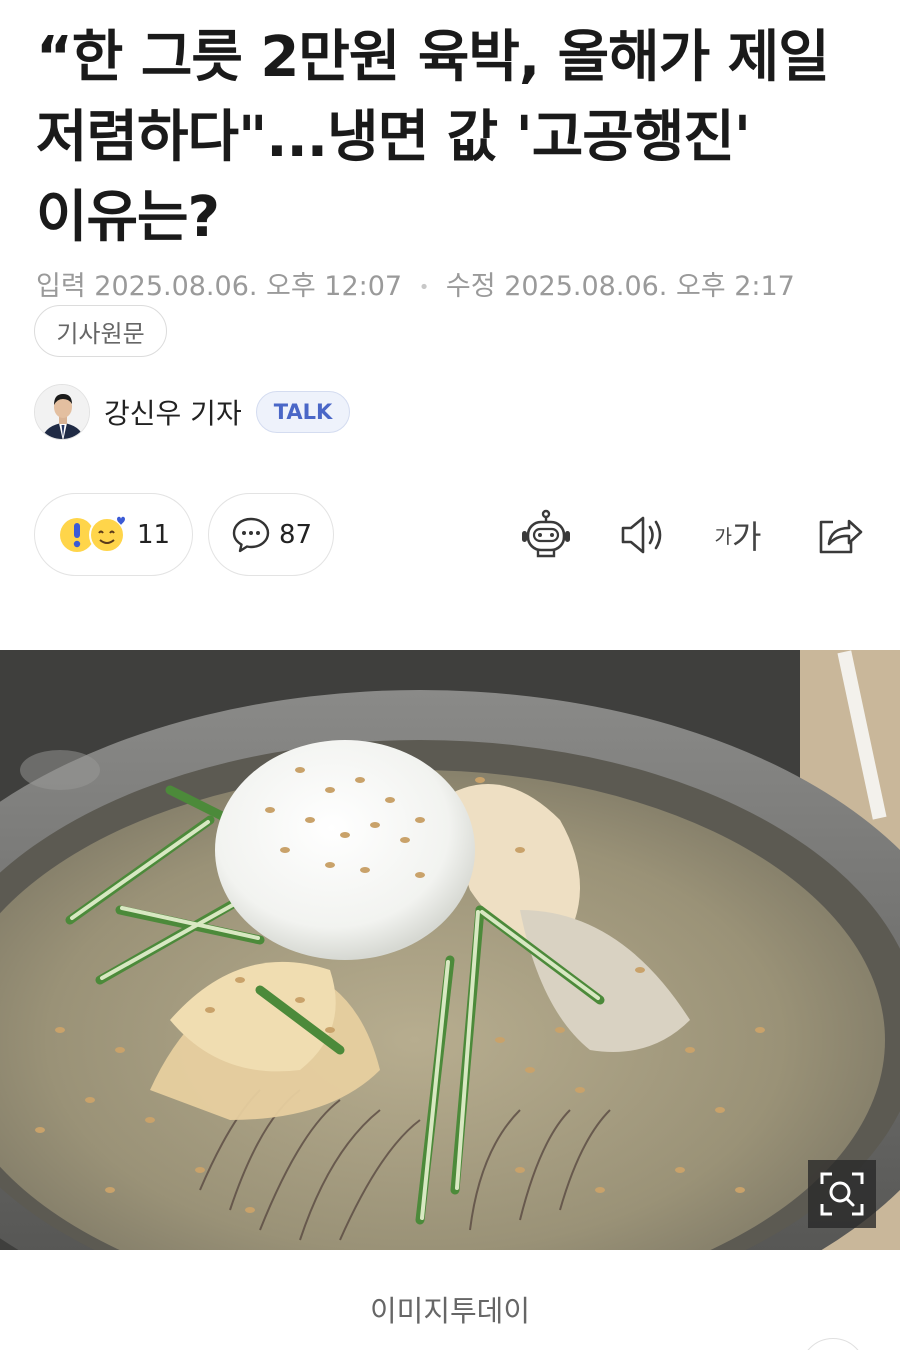 Image resolution: width=900 pixels, height=1350 pixels. What do you see at coordinates (747, 537) in the screenshot?
I see `font-size-large: 가` at bounding box center [747, 537].